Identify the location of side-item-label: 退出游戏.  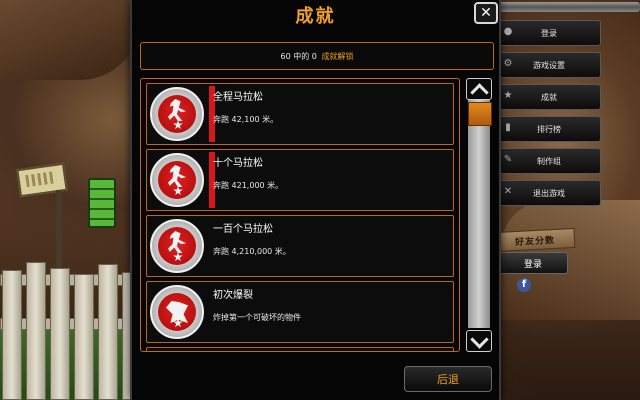
(549, 193).